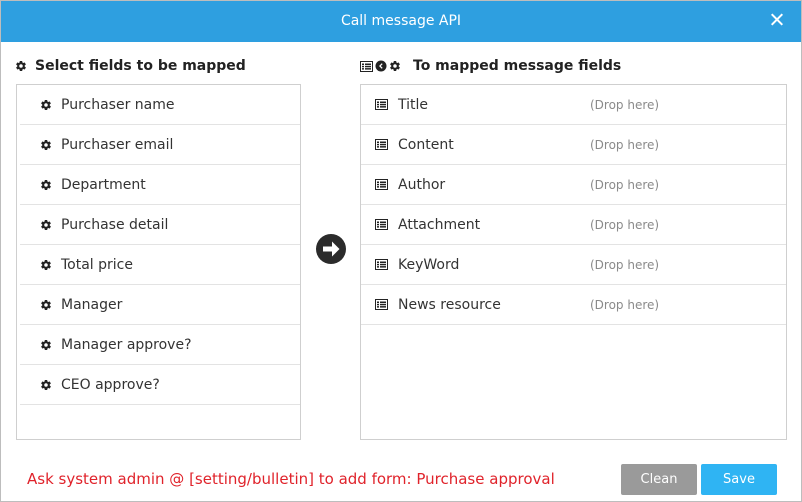 This screenshot has width=802, height=502. Describe the element at coordinates (573, 185) in the screenshot. I see `target-field-item: Author (Drop here)` at that location.